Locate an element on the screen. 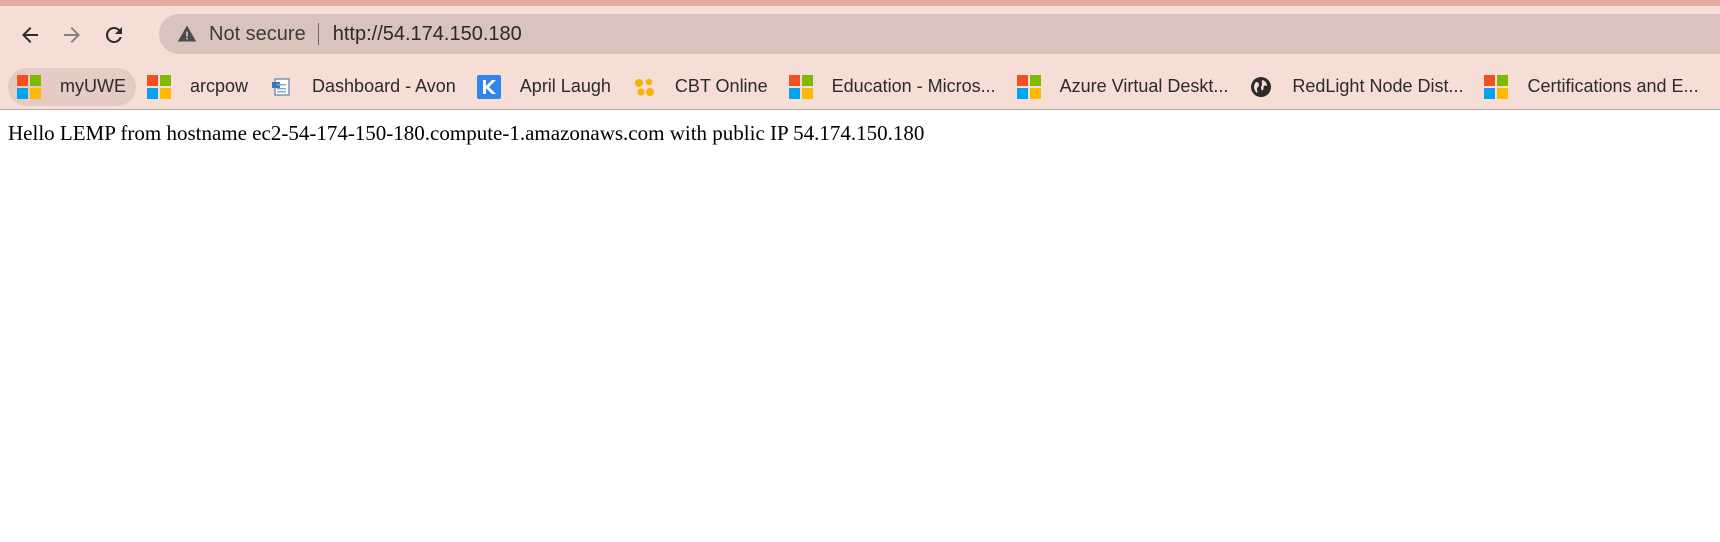  arrow-left-icon is located at coordinates (30, 35).